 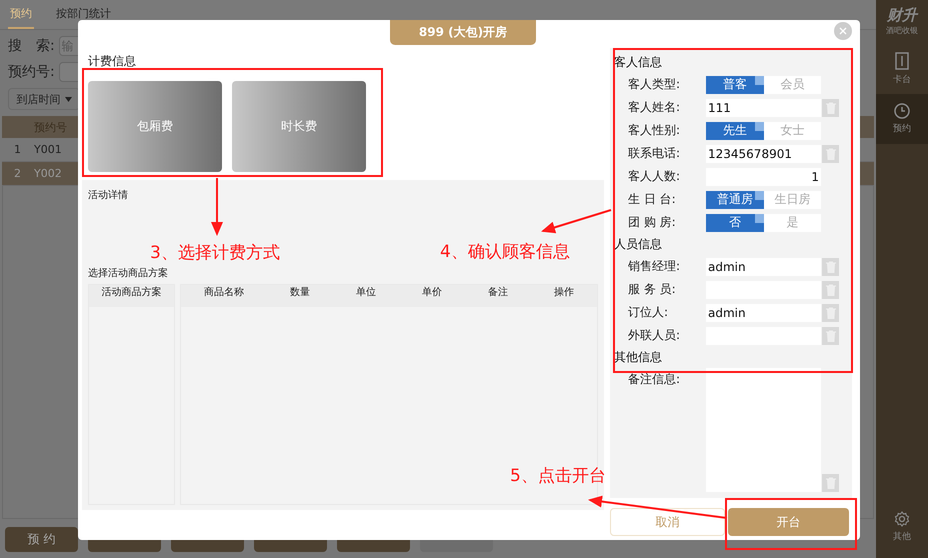 I want to click on field-label: 生 日 台:, so click(x=652, y=199).